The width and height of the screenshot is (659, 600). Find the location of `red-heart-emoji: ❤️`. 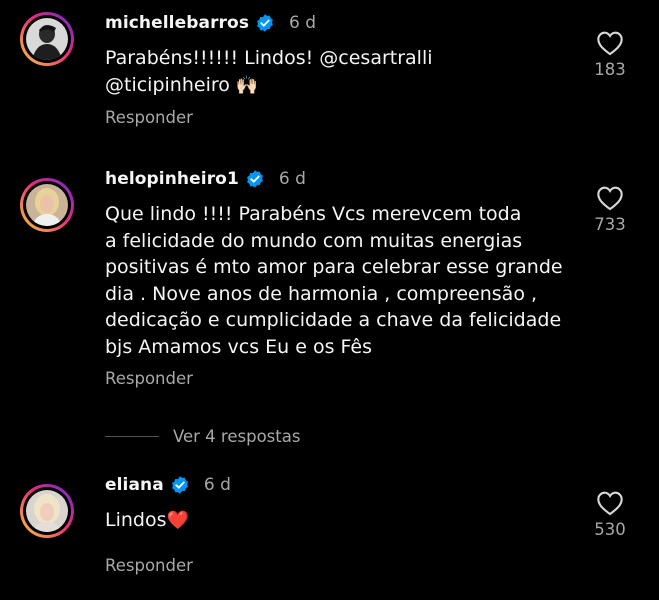

red-heart-emoji: ❤️ is located at coordinates (177, 520).